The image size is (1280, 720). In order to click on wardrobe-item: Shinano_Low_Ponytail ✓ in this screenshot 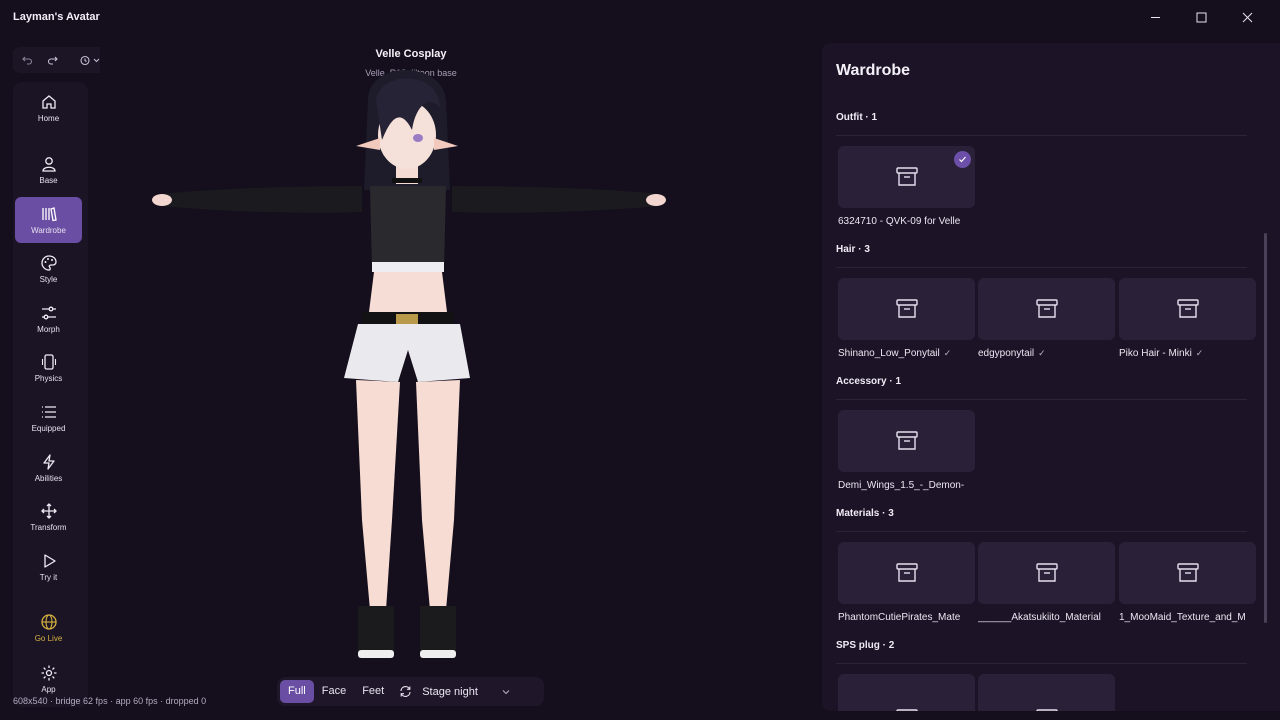, I will do `click(906, 318)`.